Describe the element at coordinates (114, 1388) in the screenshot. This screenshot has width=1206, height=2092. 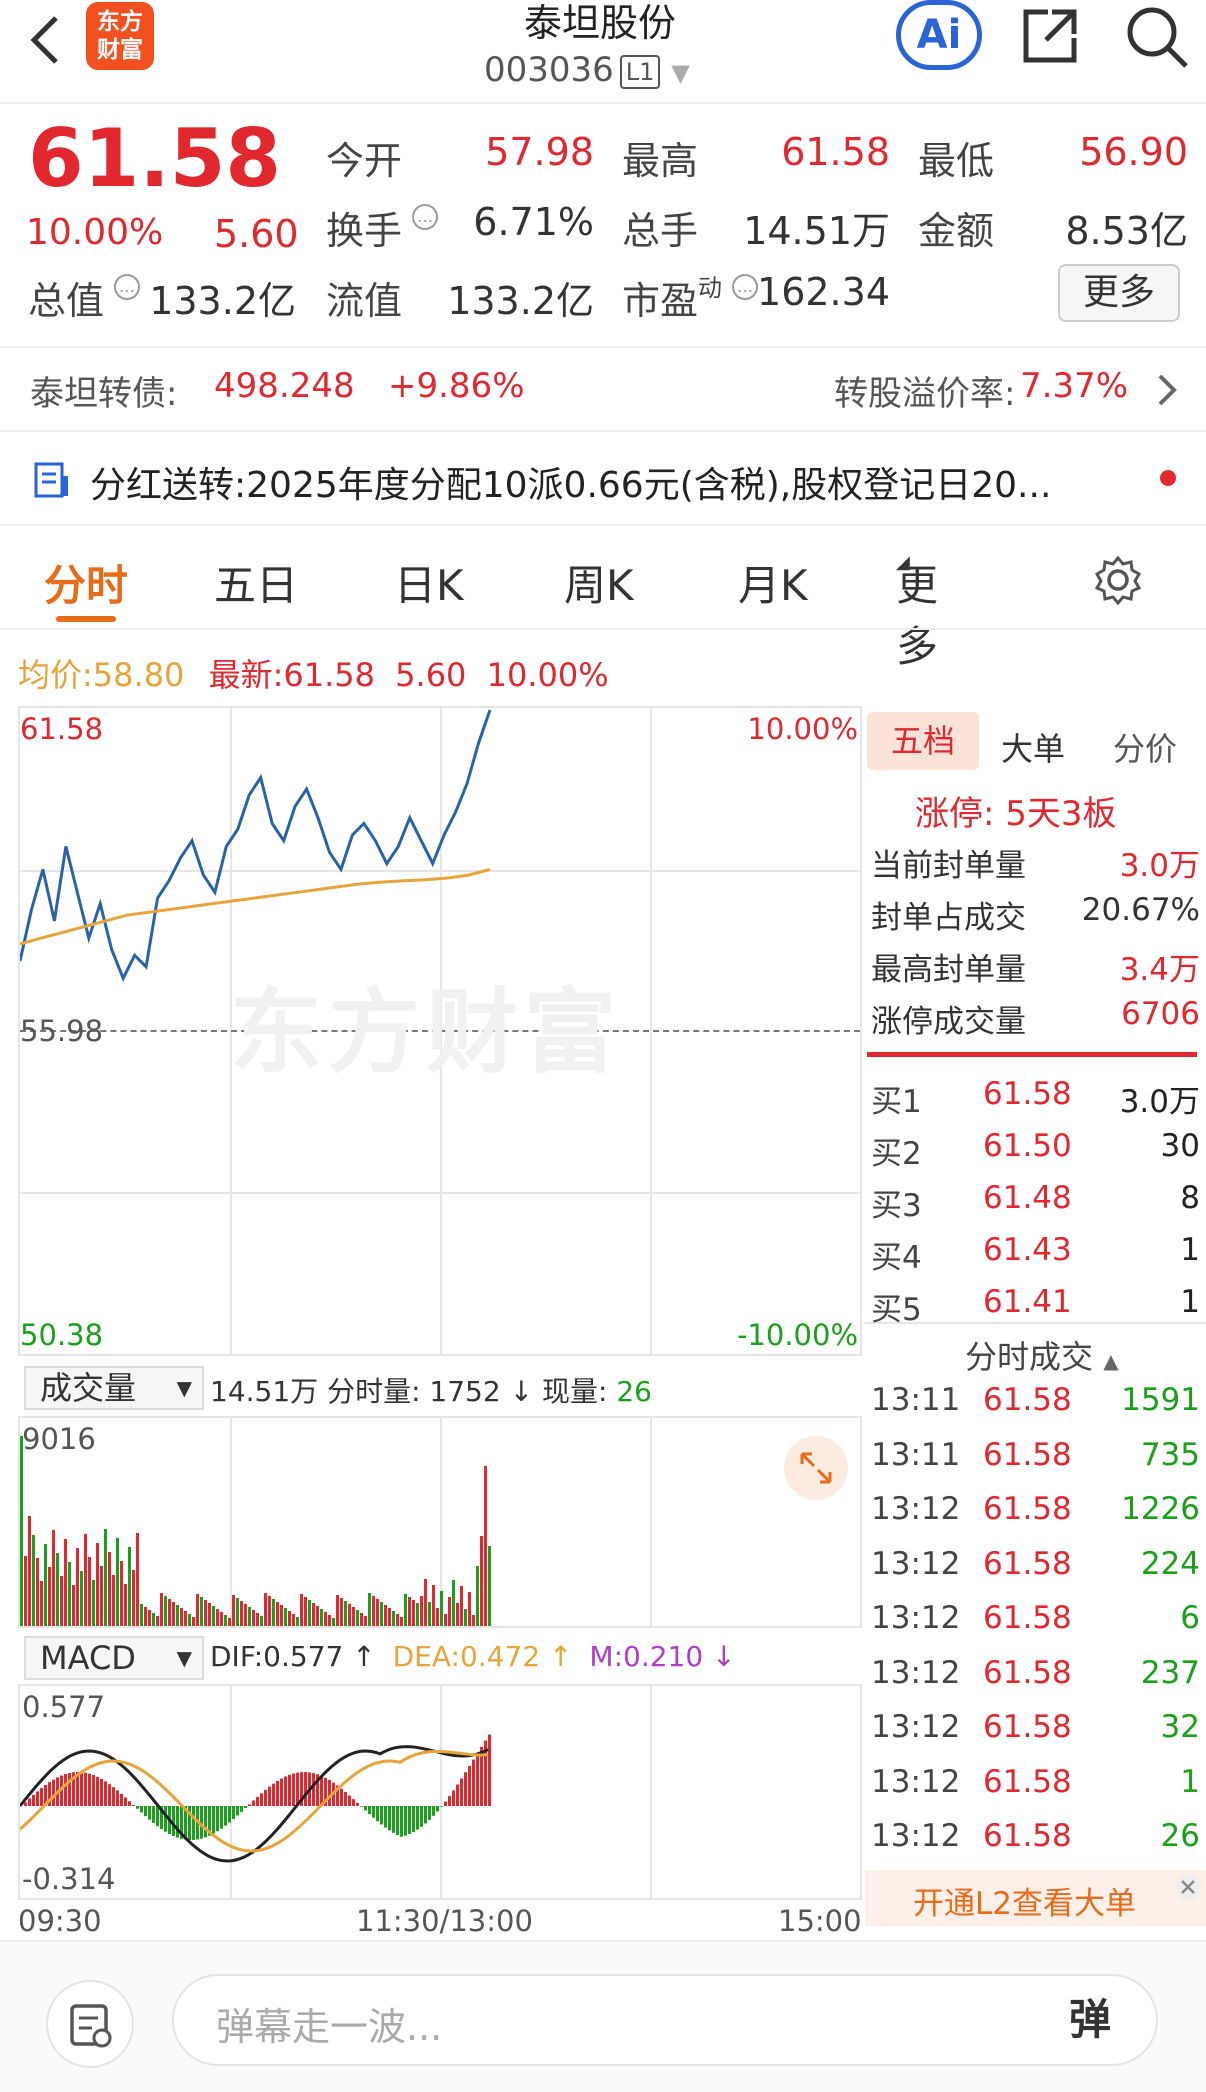
I see `volume-selector: 成交量 ▼` at that location.